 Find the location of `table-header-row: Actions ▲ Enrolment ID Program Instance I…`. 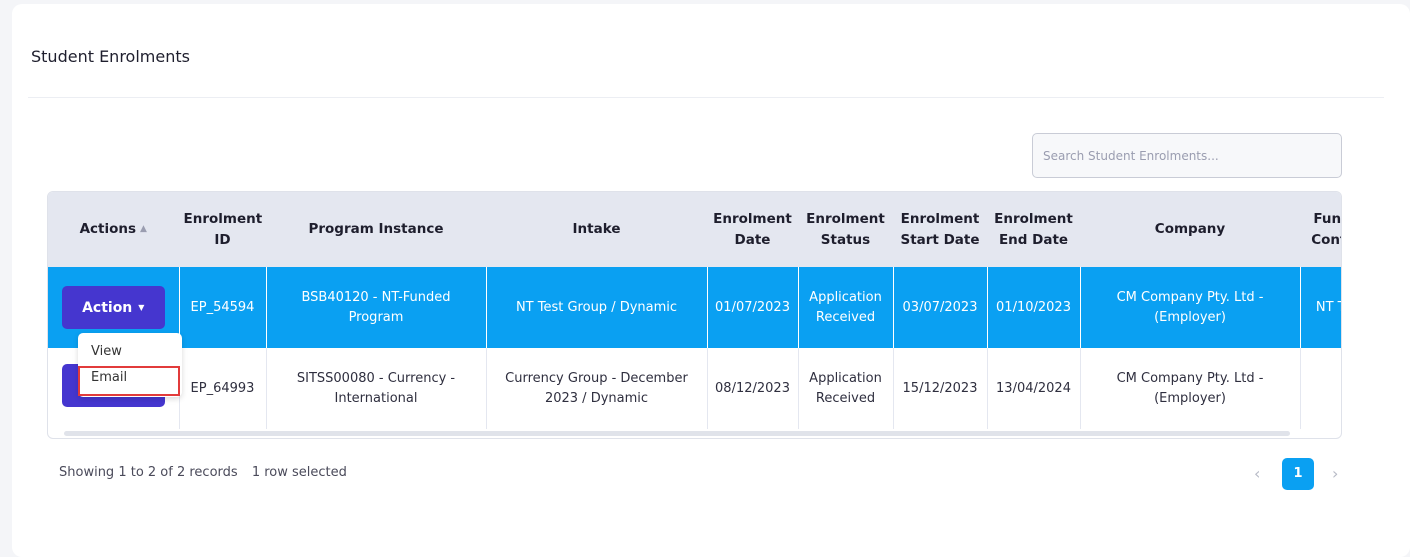

table-header-row: Actions ▲ Enrolment ID Program Instance I… is located at coordinates (694, 229).